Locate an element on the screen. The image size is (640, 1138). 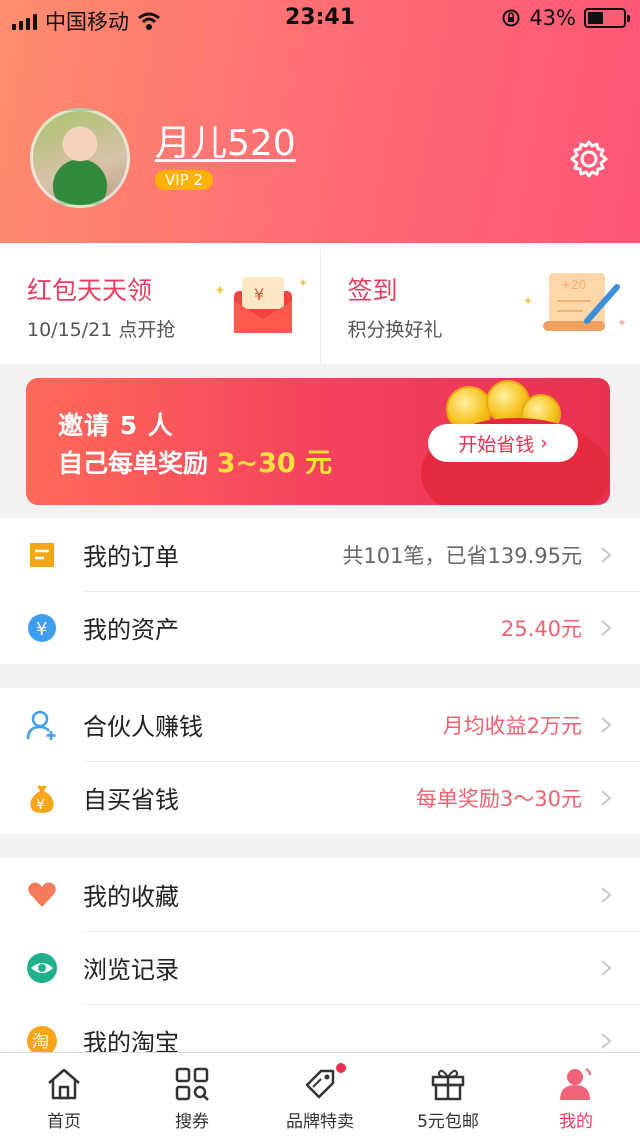
tab-search-coupon: 搜券 is located at coordinates (192, 1095).